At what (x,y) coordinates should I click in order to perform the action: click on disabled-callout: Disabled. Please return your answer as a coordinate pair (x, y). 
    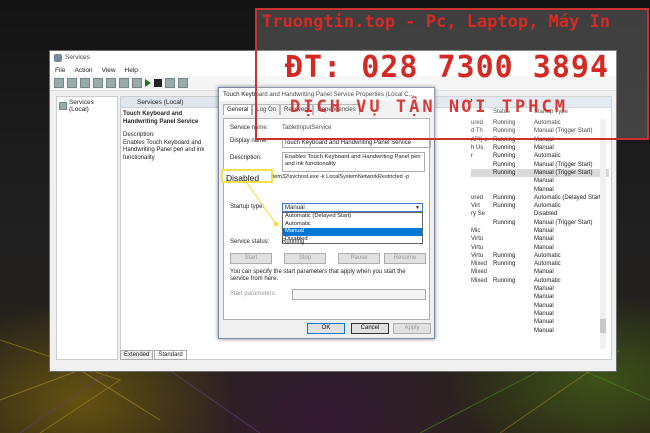
    Looking at the image, I should click on (247, 176).